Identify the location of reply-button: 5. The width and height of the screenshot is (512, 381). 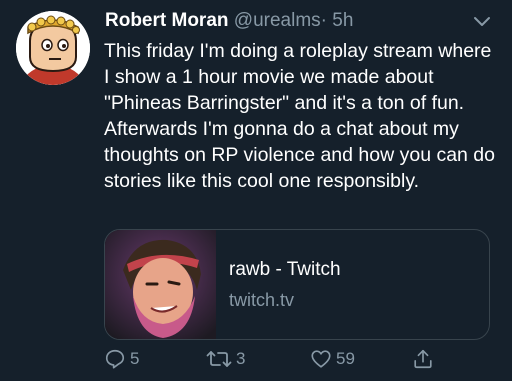
(121, 359).